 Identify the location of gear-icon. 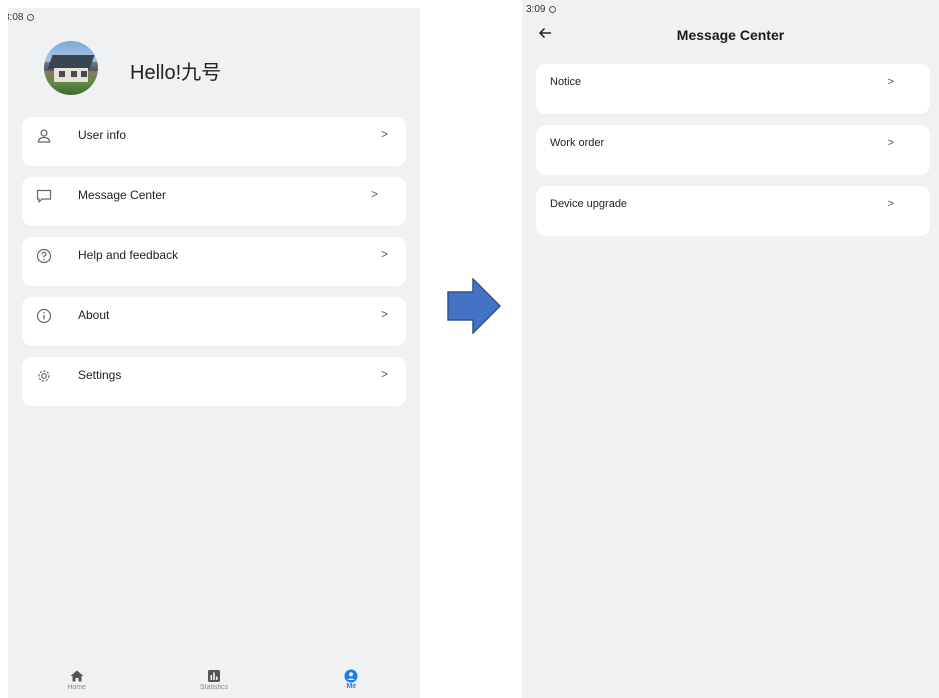
(44, 376).